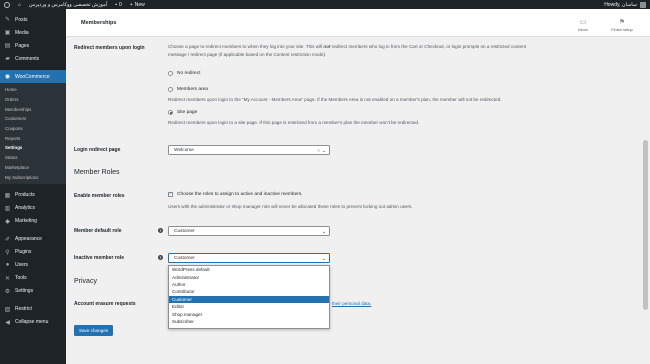 This screenshot has width=650, height=364. Describe the element at coordinates (249, 258) in the screenshot. I see `inactive-member-role-select: Customer ⌄` at that location.